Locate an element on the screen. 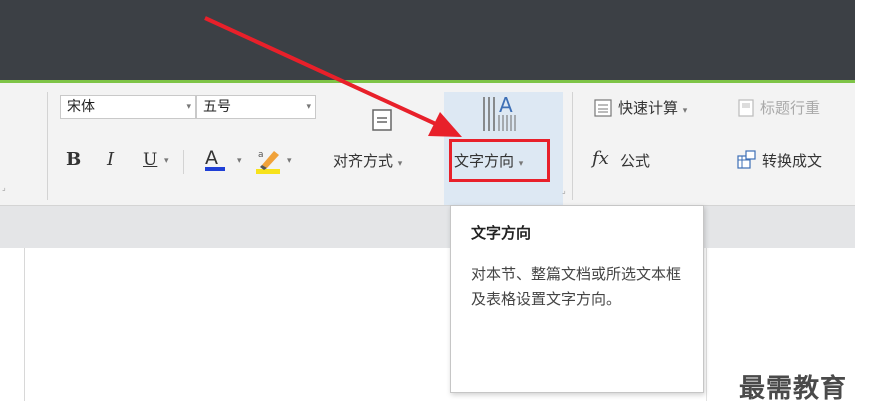  font-size-combo: 五号 ▾ is located at coordinates (256, 107).